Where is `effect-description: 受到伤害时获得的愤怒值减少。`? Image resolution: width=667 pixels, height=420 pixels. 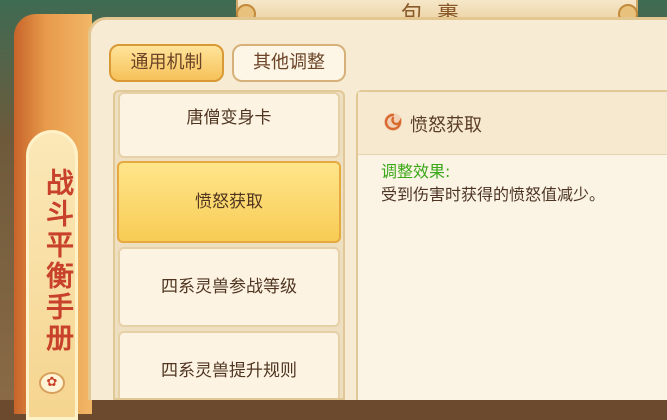 effect-description: 受到伤害时获得的愤怒值减少。 is located at coordinates (493, 194).